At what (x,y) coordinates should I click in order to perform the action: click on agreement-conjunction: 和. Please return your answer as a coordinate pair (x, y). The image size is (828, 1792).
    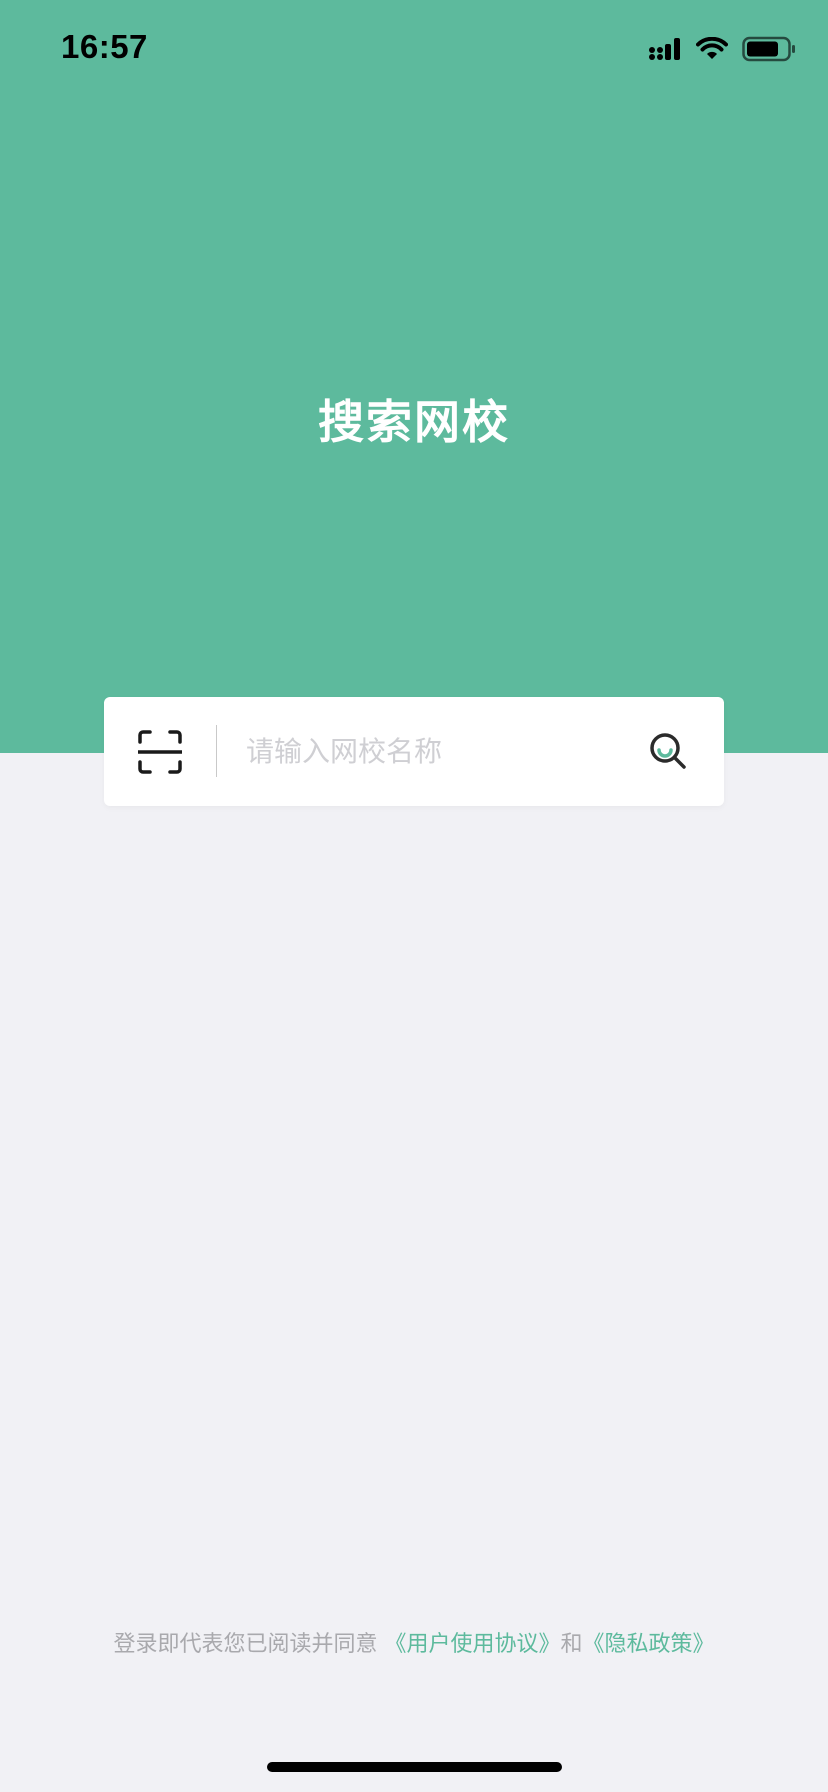
    Looking at the image, I should click on (571, 1644).